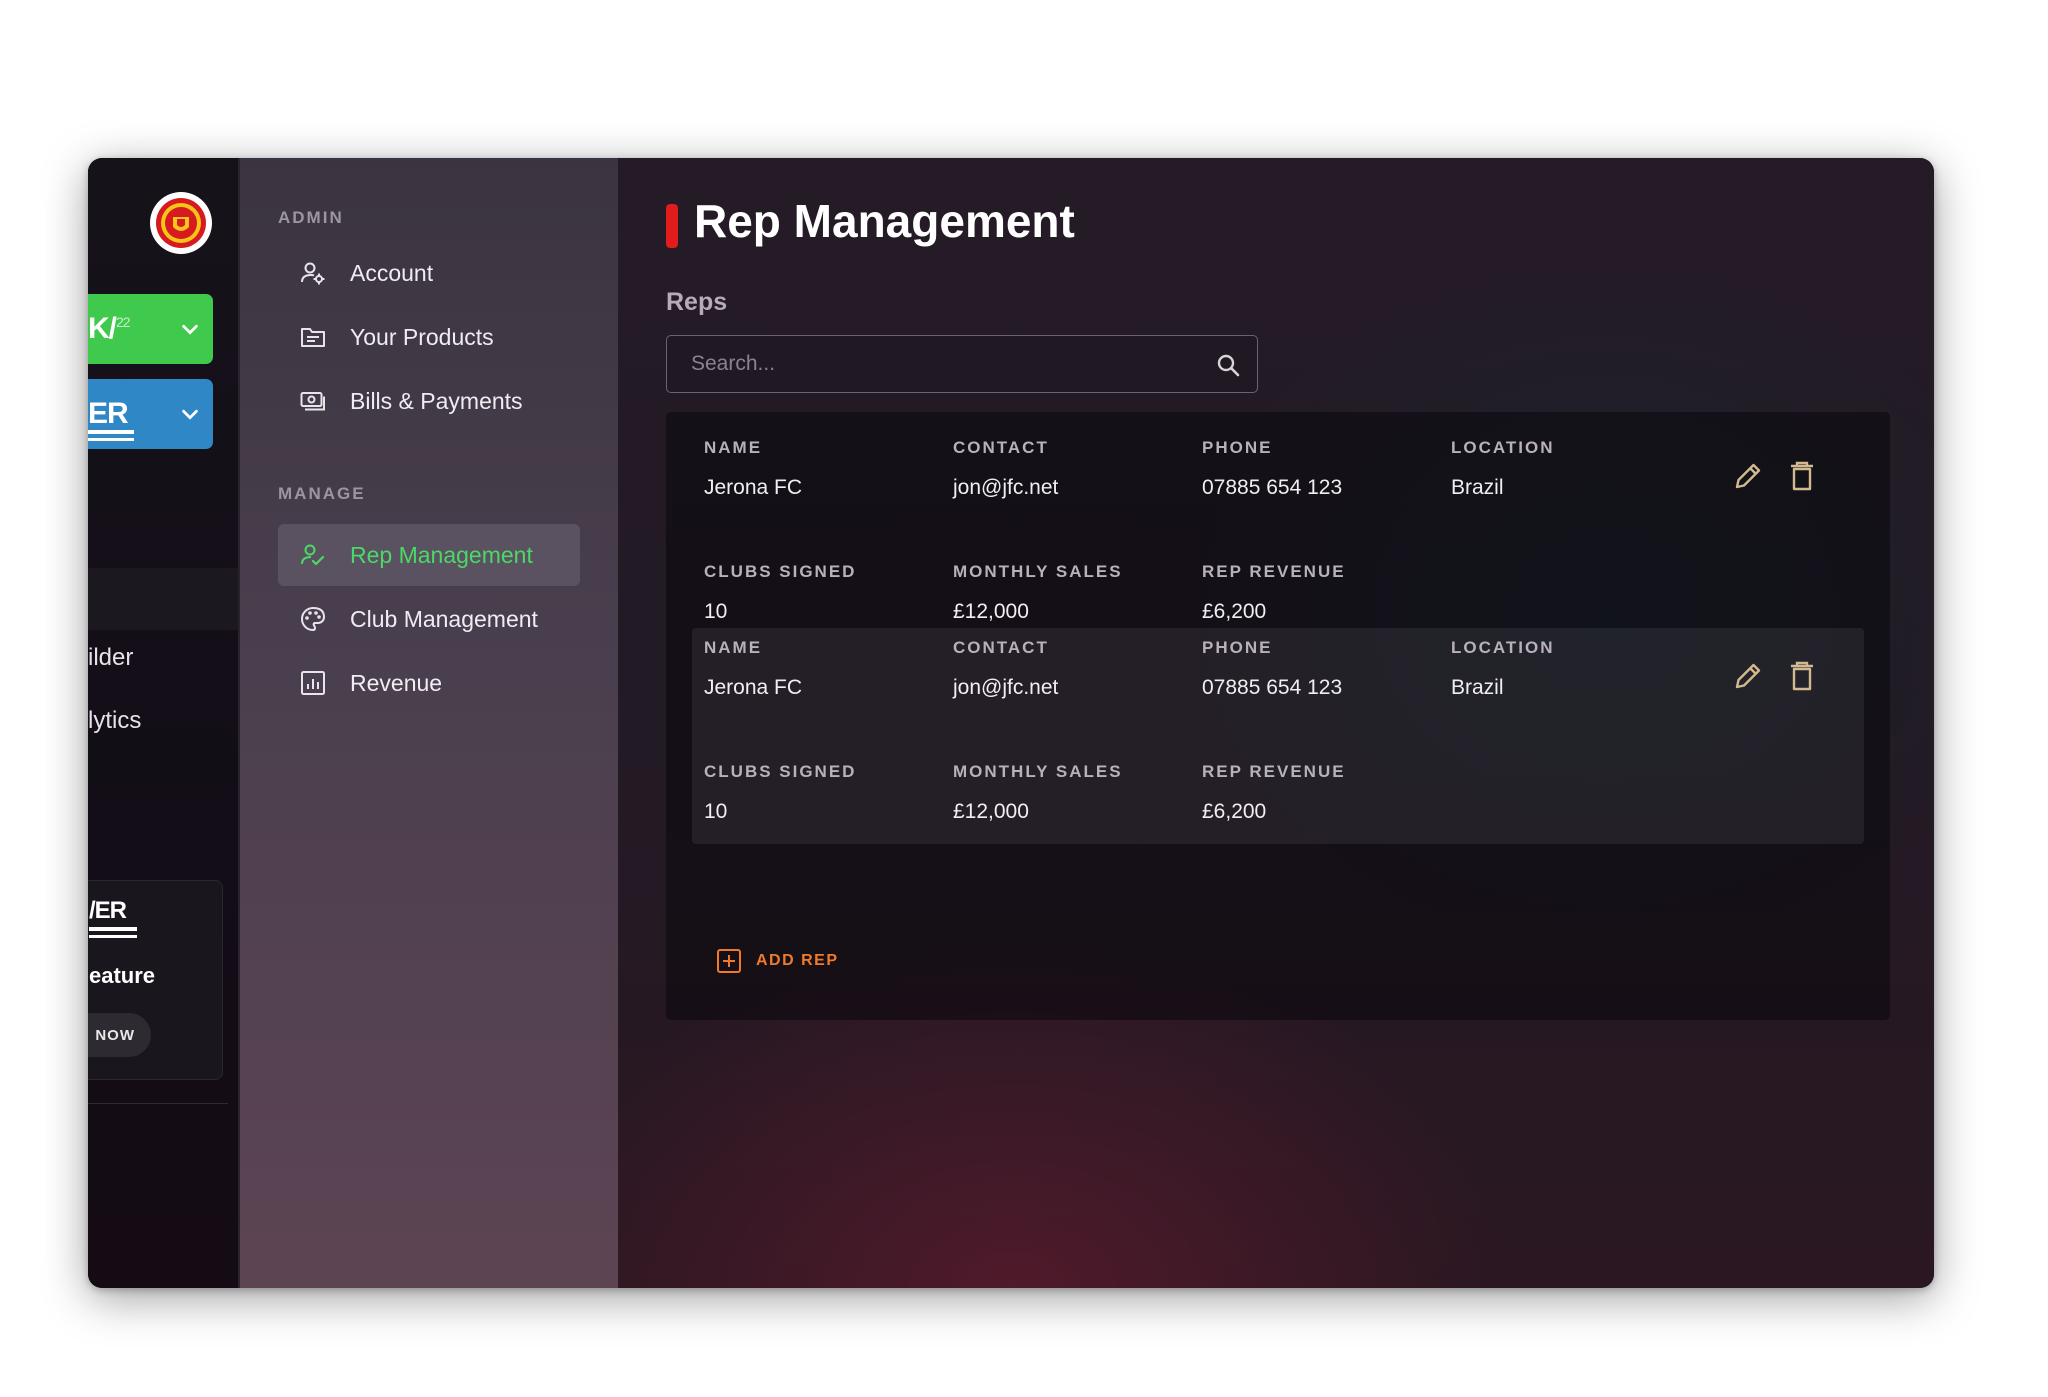  I want to click on nav-section-manage: MANAGE, so click(322, 493).